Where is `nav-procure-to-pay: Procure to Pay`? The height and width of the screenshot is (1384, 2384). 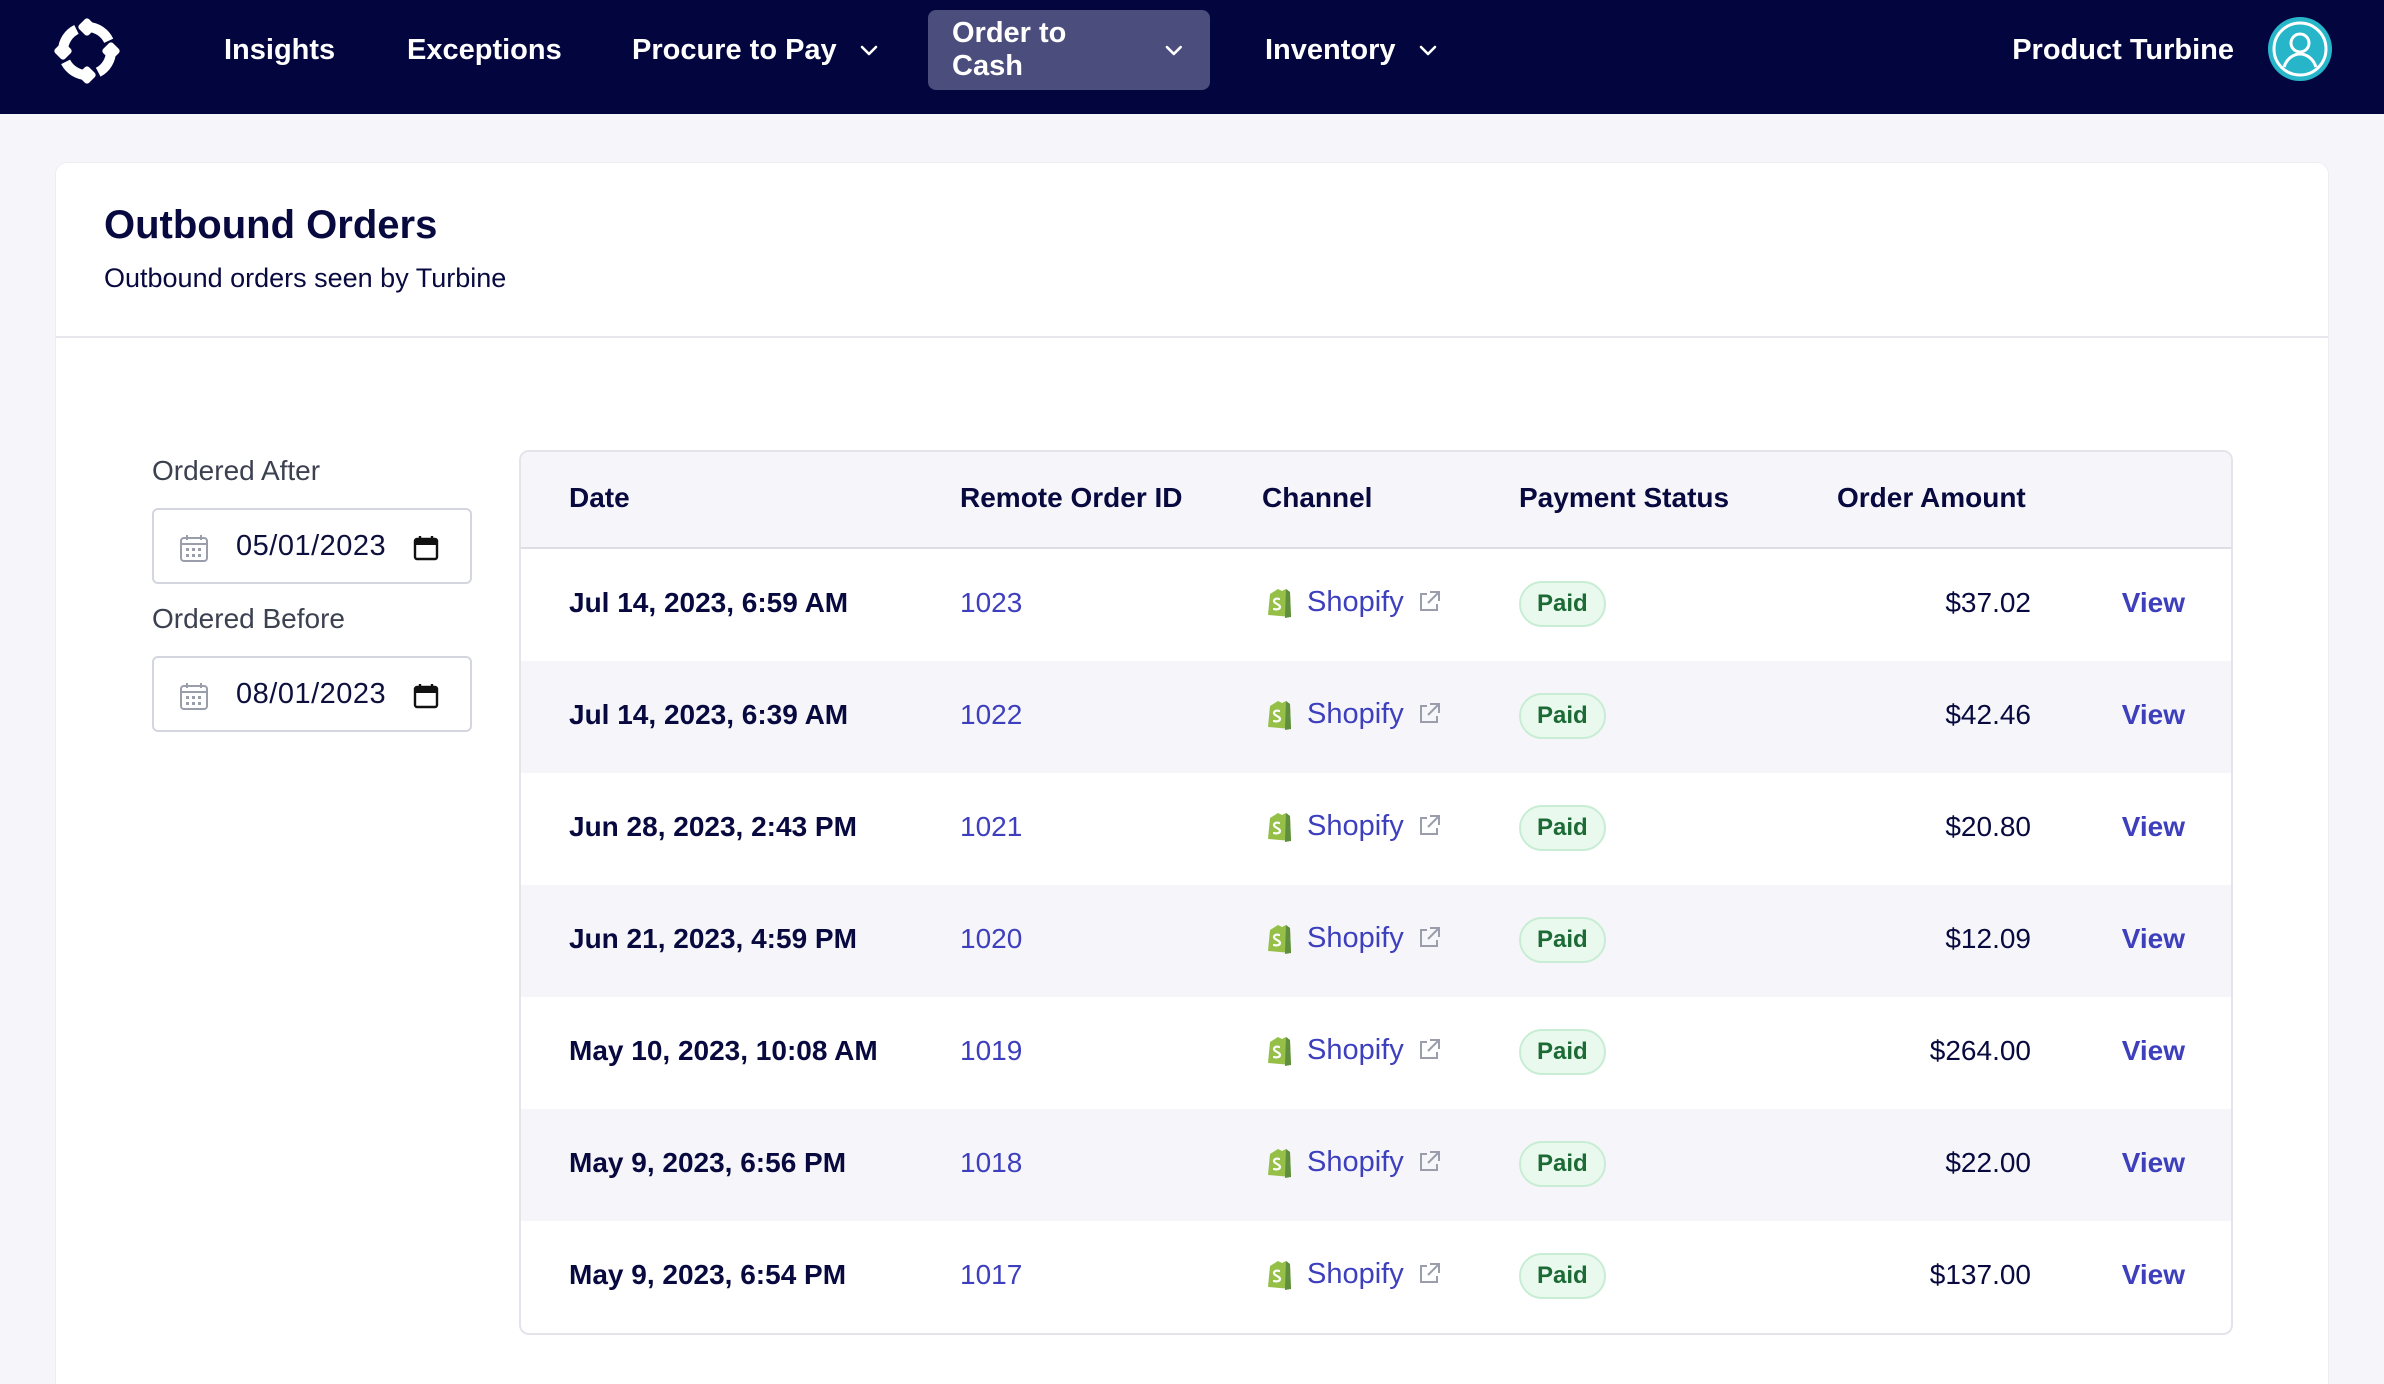 nav-procure-to-pay: Procure to Pay is located at coordinates (756, 50).